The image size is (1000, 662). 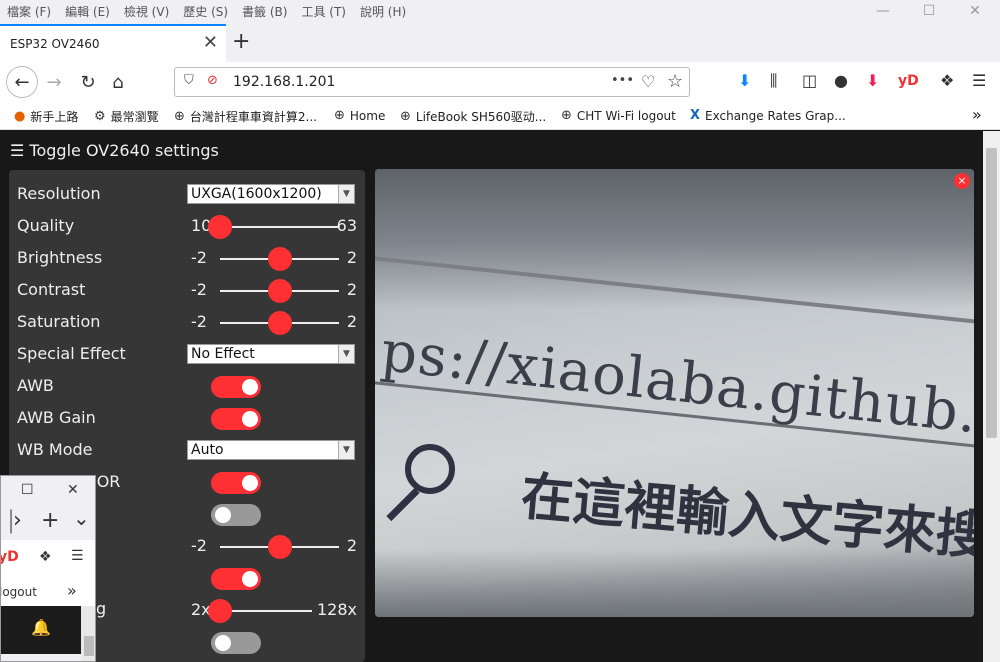 I want to click on setting-row: WB Mode Auto ▼, so click(x=187, y=450).